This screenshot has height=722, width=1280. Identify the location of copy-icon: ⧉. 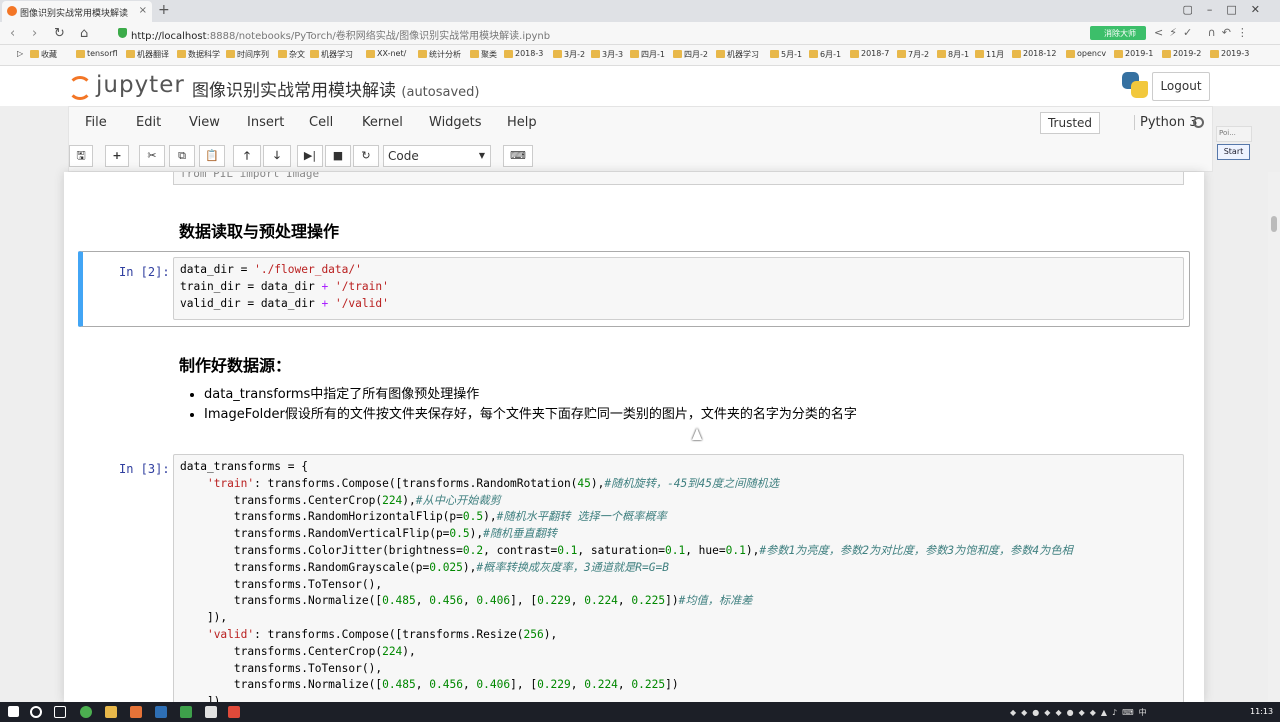
(182, 155).